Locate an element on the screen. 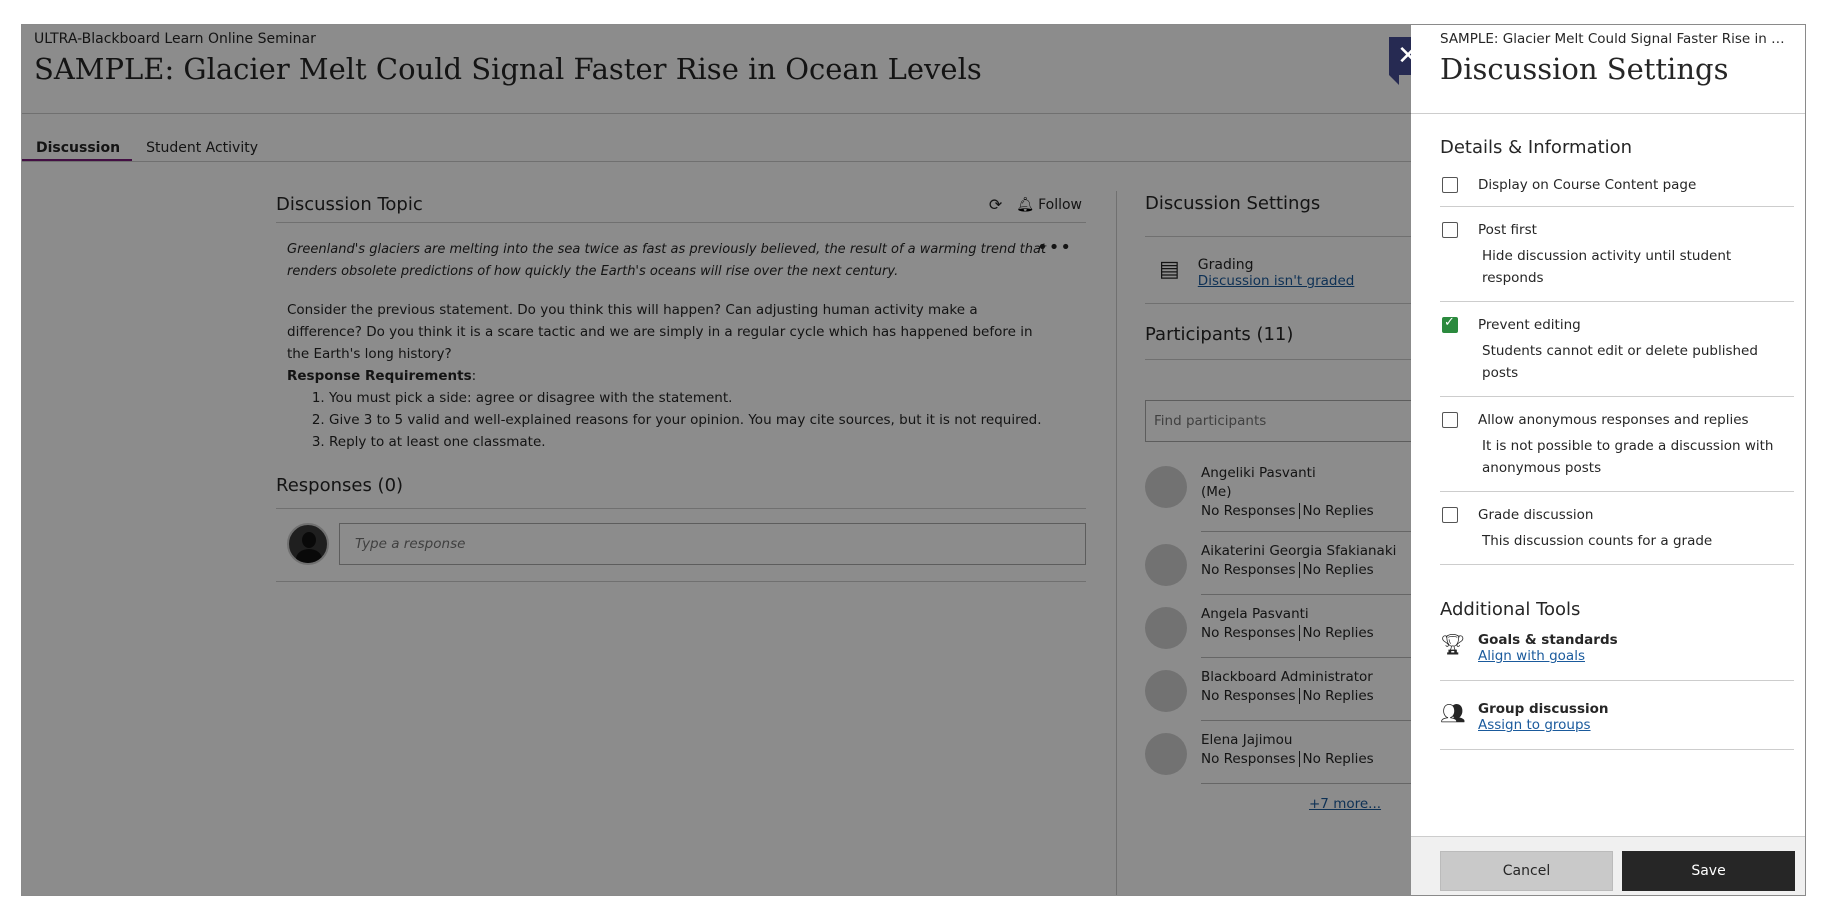 The height and width of the screenshot is (916, 1822). additional-tools-title: Additional Tools is located at coordinates (1510, 609).